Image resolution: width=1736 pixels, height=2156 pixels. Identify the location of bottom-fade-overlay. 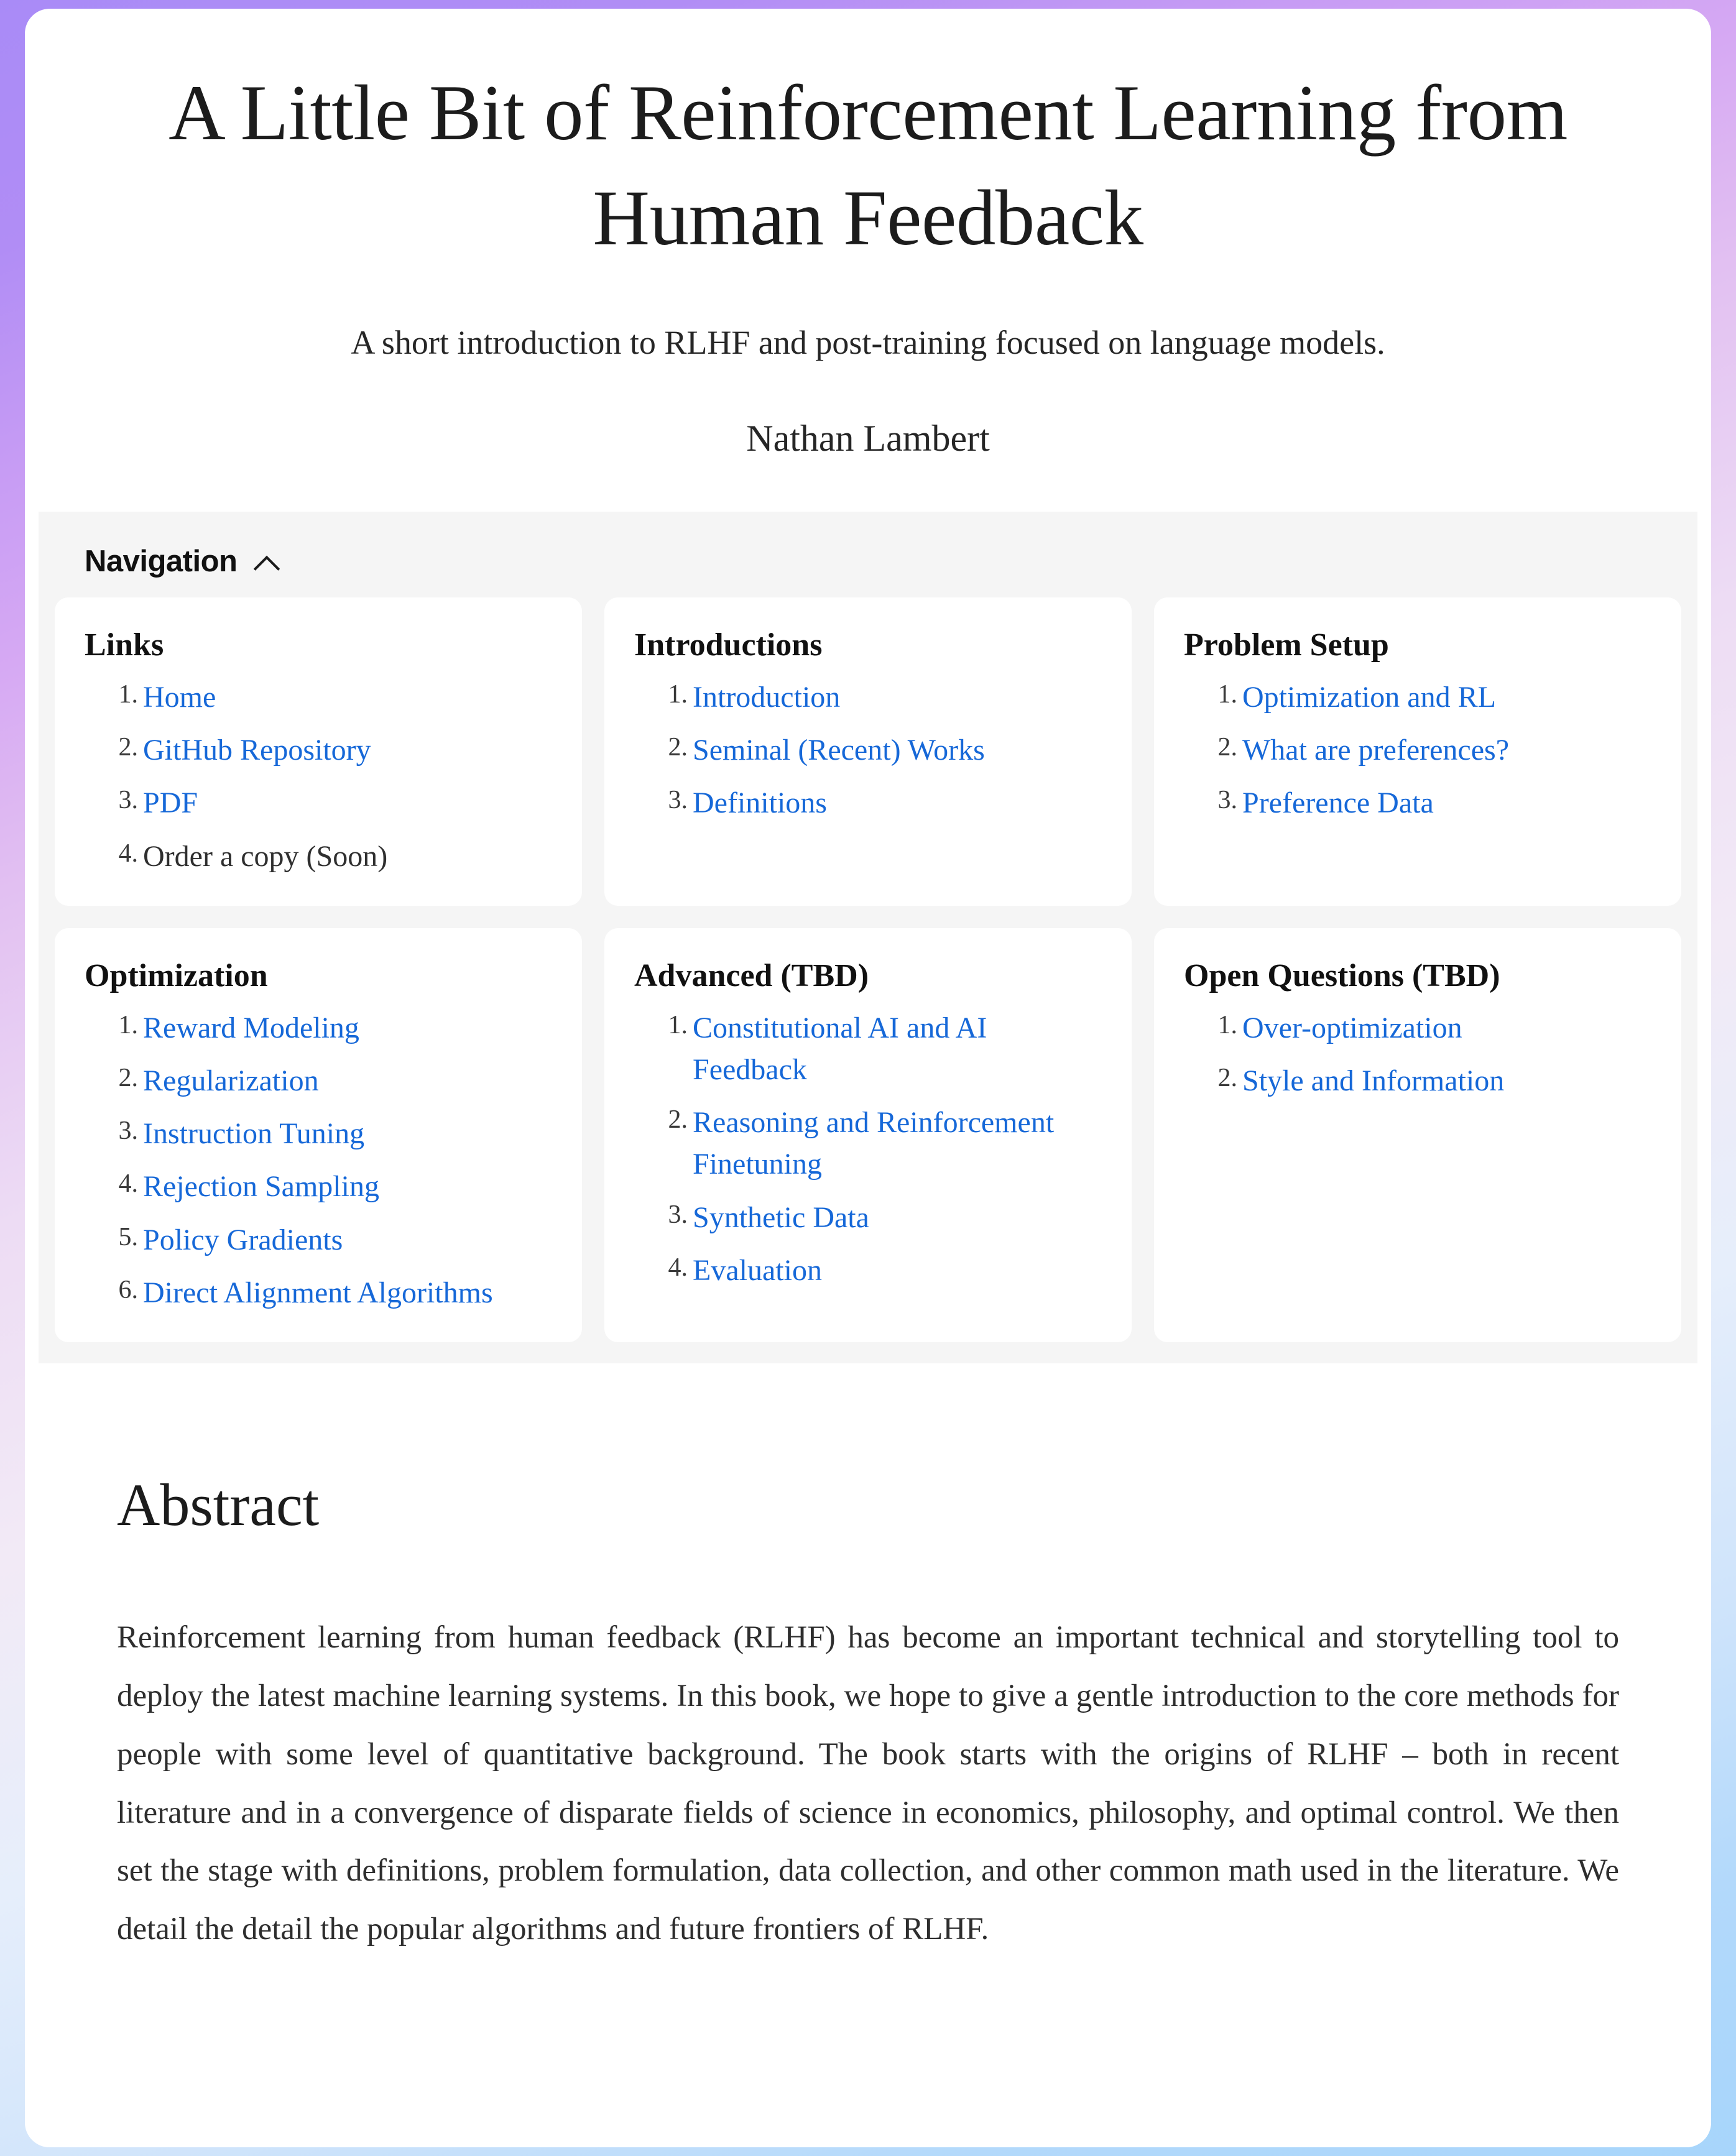
(868, 2100).